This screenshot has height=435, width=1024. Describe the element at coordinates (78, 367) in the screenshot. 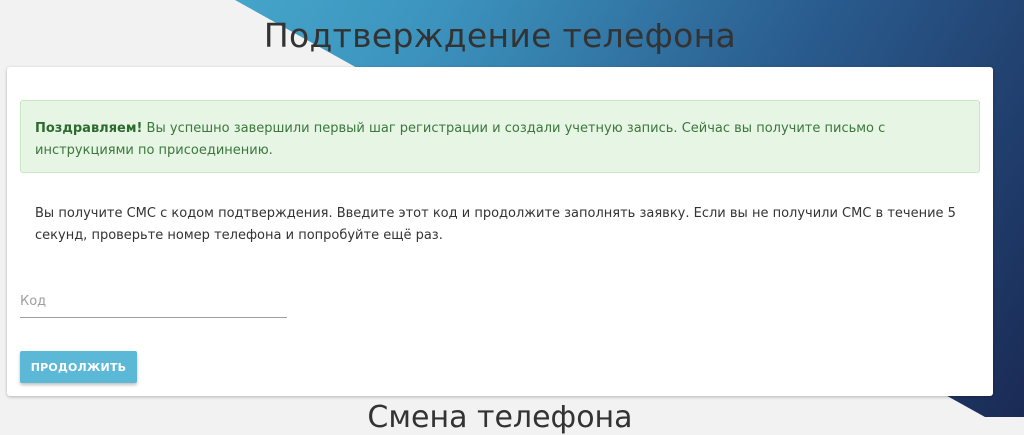

I see `continue-button: ПРОДОЛЖИТЬ` at that location.